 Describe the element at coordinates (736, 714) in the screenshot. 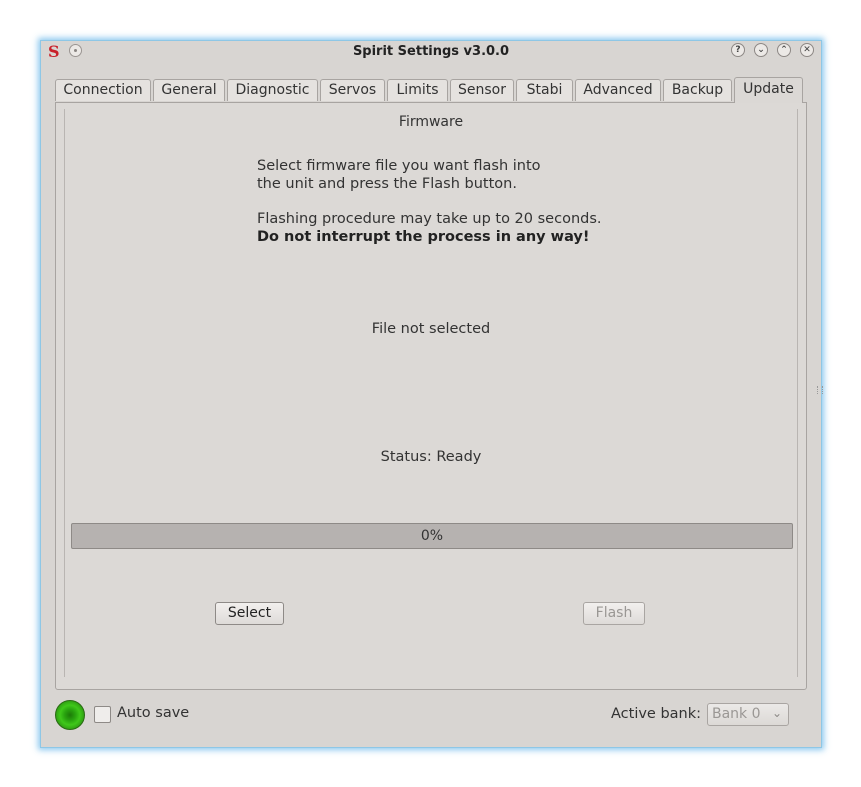

I see `active-bank-value: Bank 0` at that location.